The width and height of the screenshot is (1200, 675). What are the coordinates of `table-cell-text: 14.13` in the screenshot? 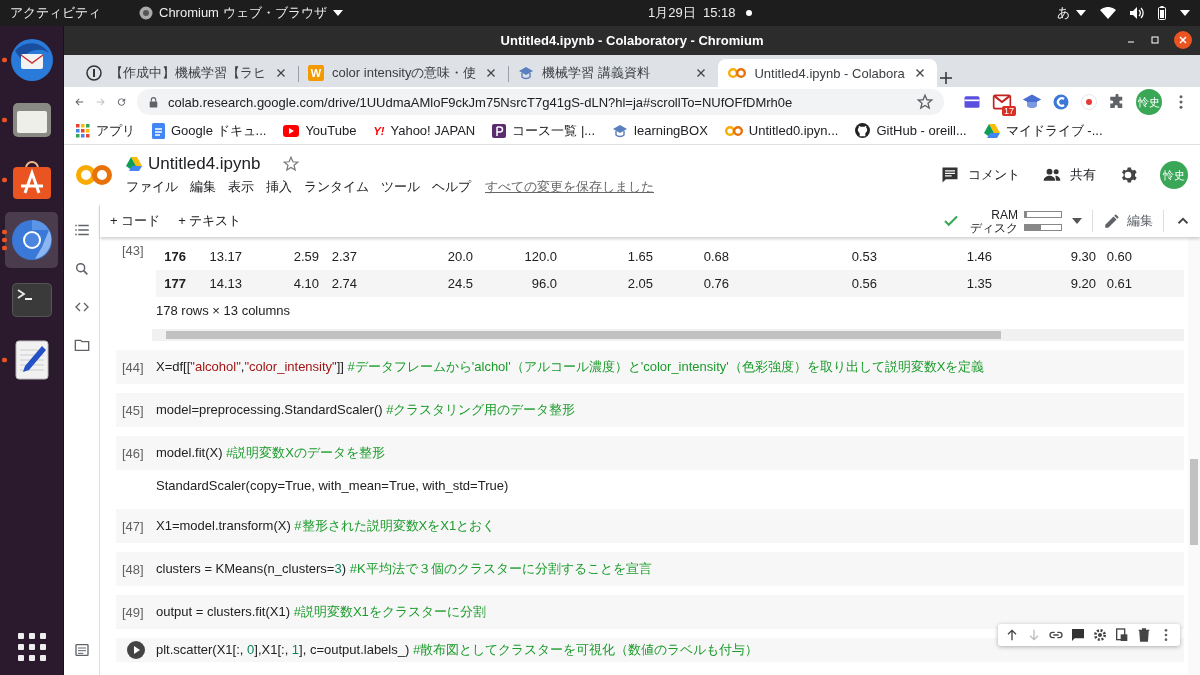 It's located at (225, 283).